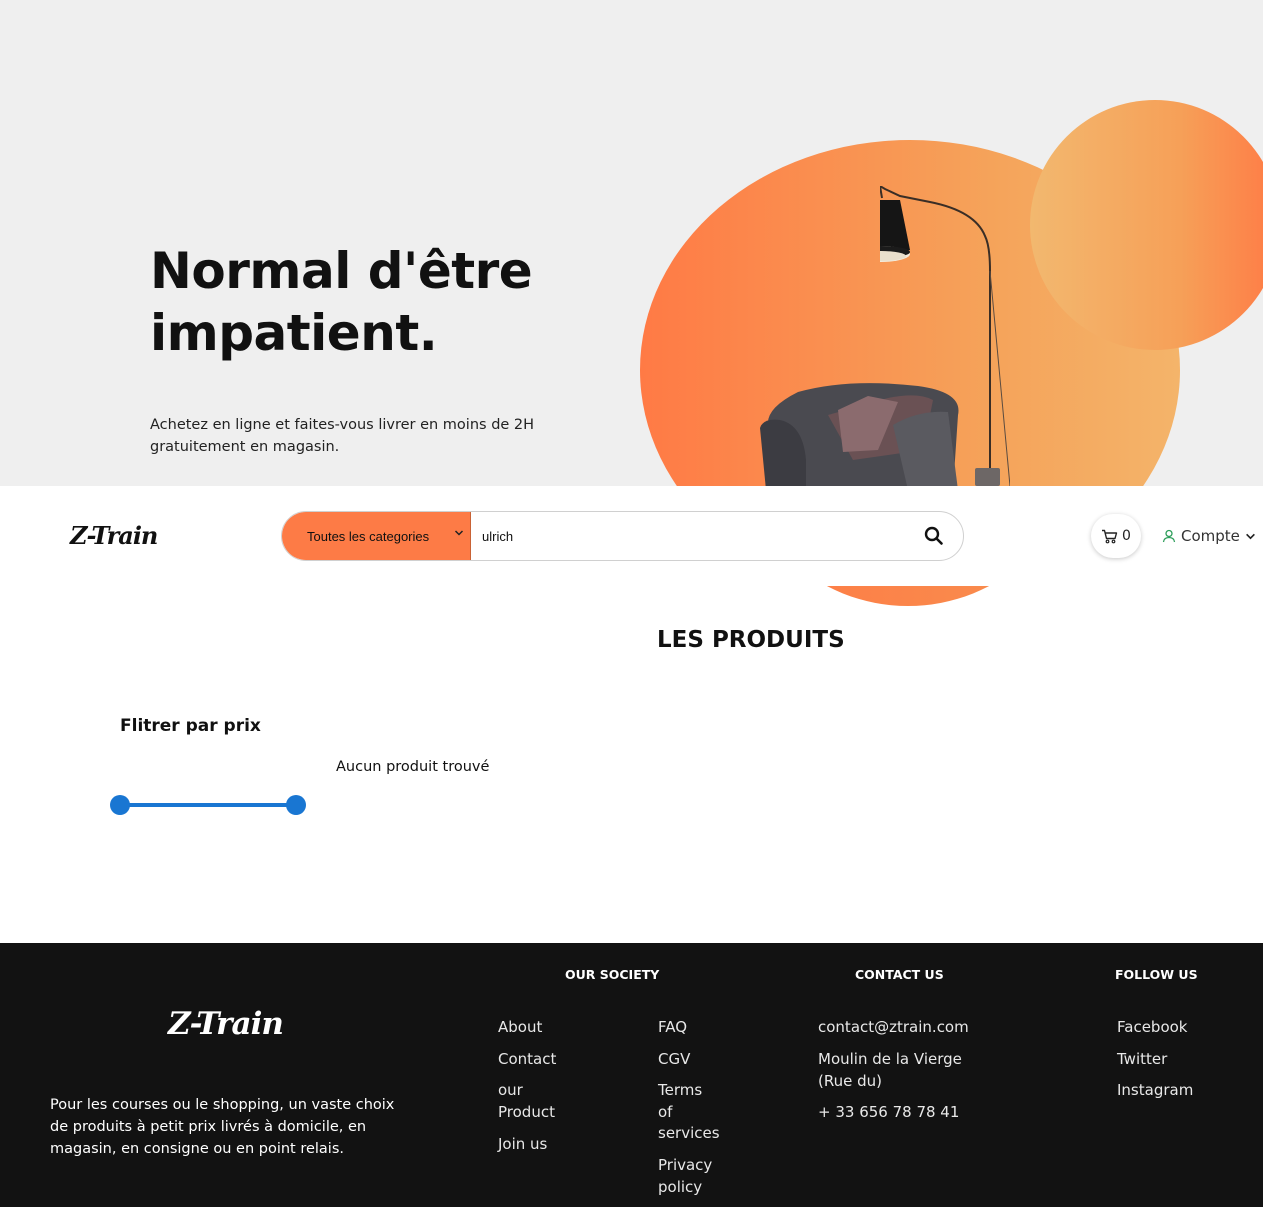  I want to click on footer-link-privacy-line-1: Privacy, so click(685, 1165).